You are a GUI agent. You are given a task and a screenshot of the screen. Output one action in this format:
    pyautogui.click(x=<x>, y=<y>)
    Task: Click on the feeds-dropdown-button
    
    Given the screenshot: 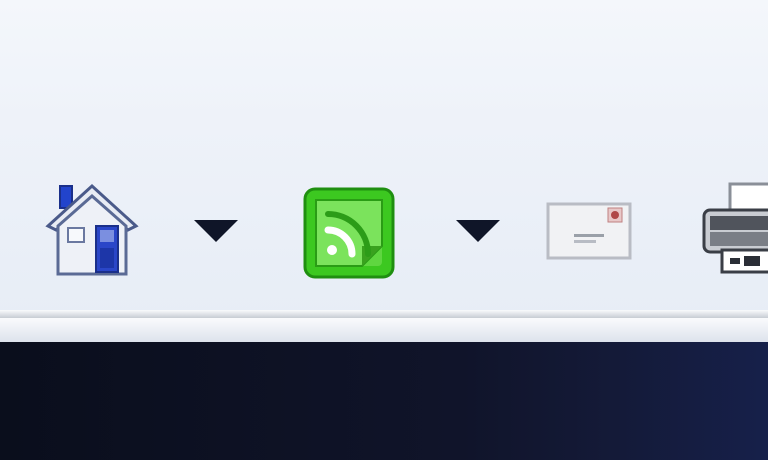 What is the action you would take?
    pyautogui.click(x=478, y=230)
    